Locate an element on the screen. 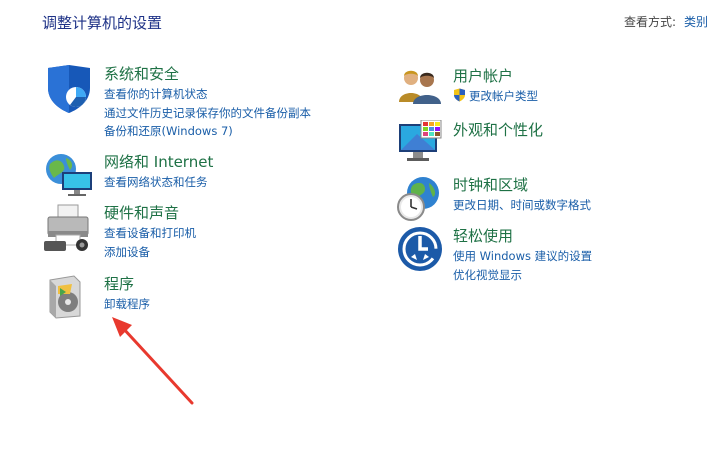  category-user-accounts: 用户帐户 更改帐户类型 is located at coordinates (467, 92).